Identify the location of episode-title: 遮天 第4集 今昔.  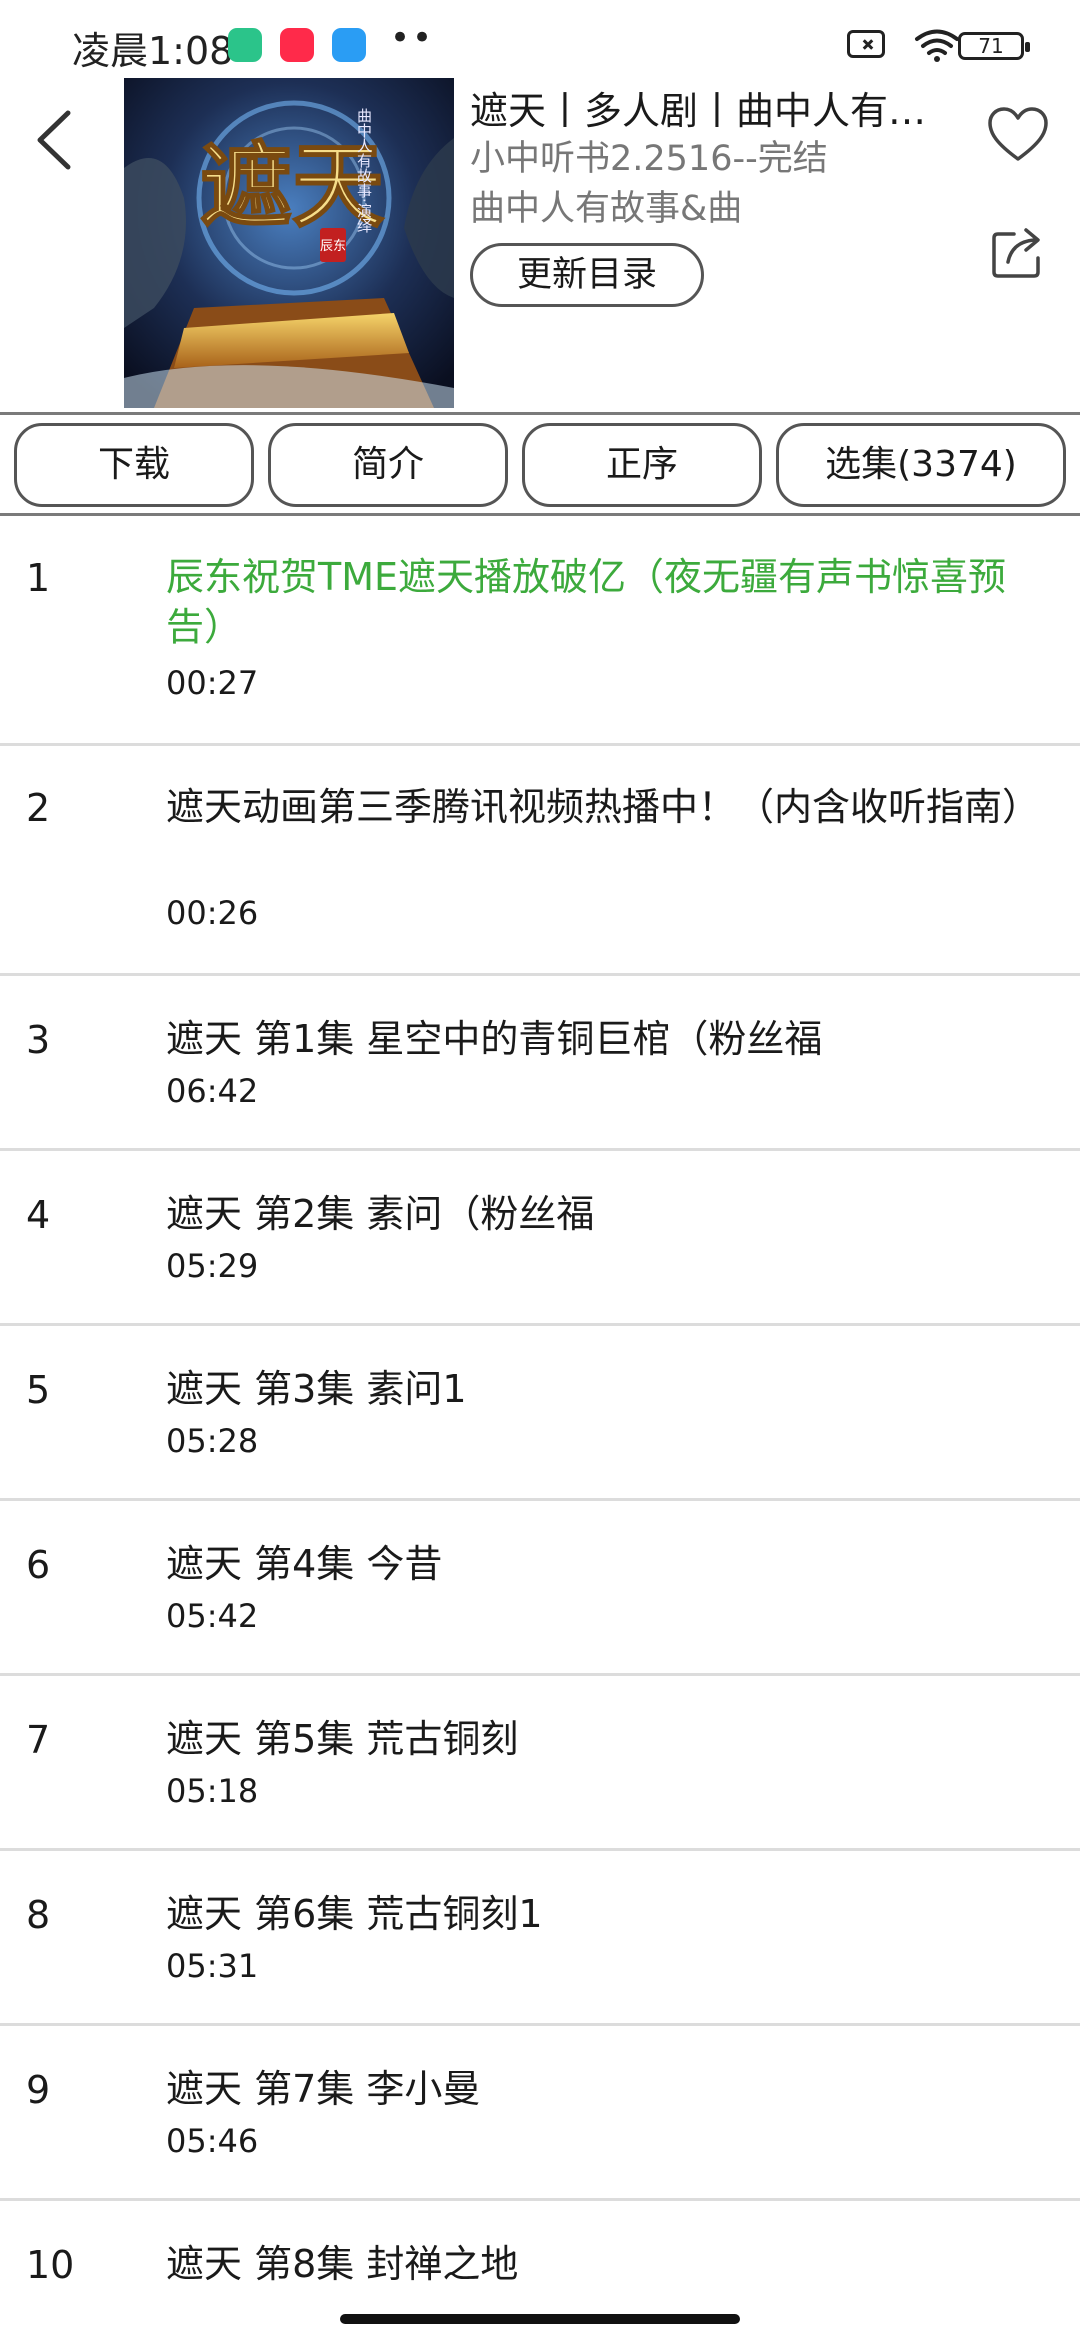
(304, 1564).